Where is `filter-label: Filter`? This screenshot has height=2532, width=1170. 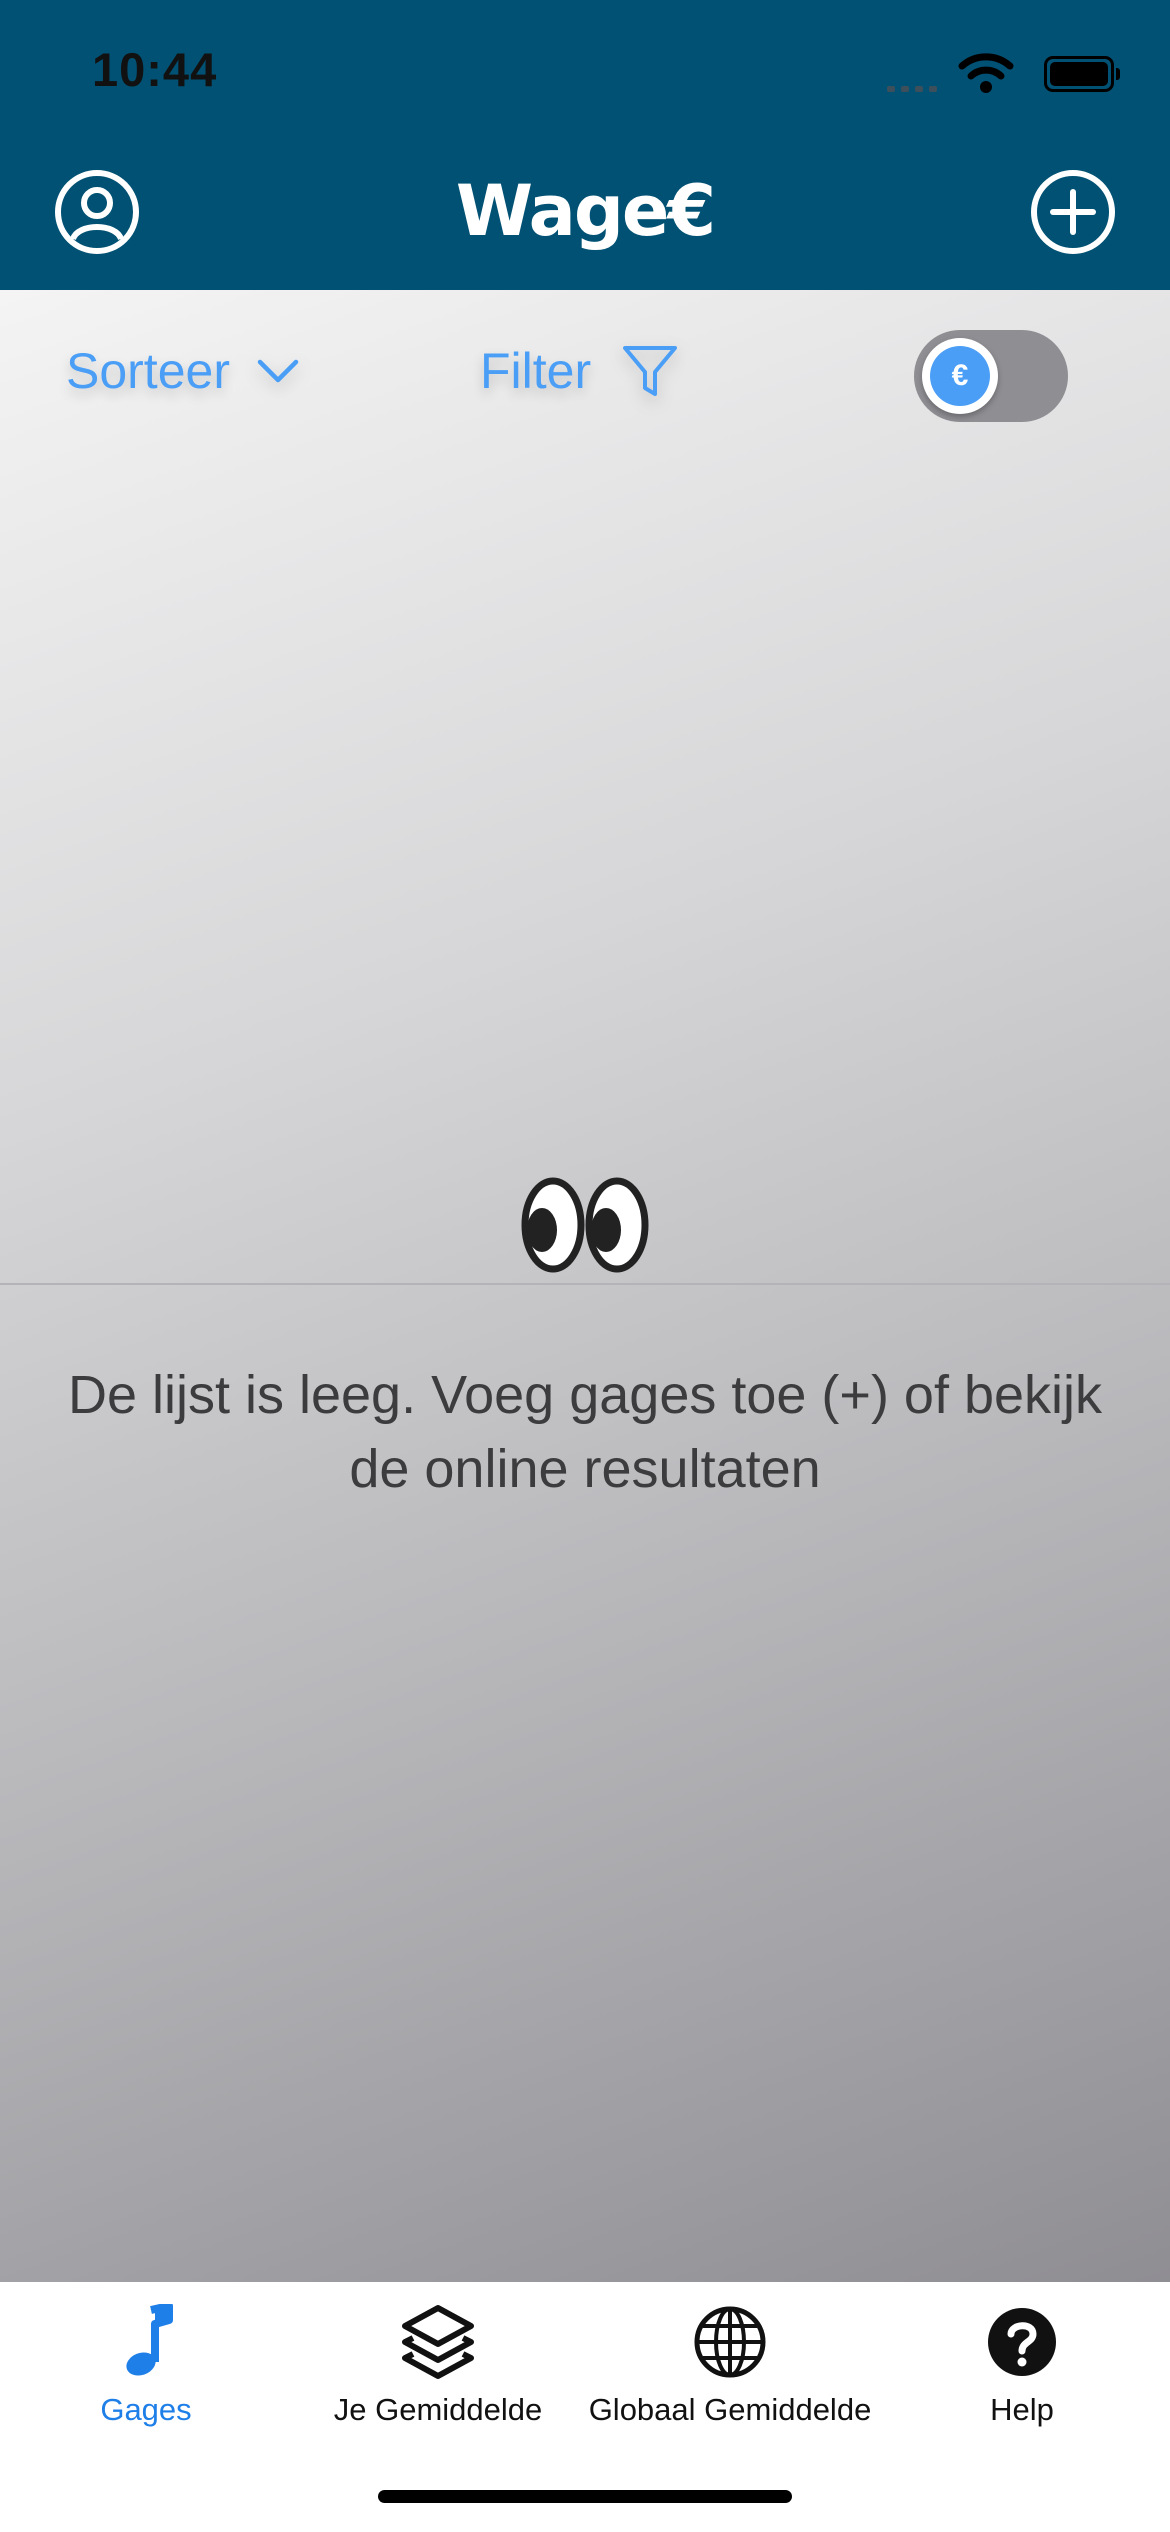 filter-label: Filter is located at coordinates (536, 371).